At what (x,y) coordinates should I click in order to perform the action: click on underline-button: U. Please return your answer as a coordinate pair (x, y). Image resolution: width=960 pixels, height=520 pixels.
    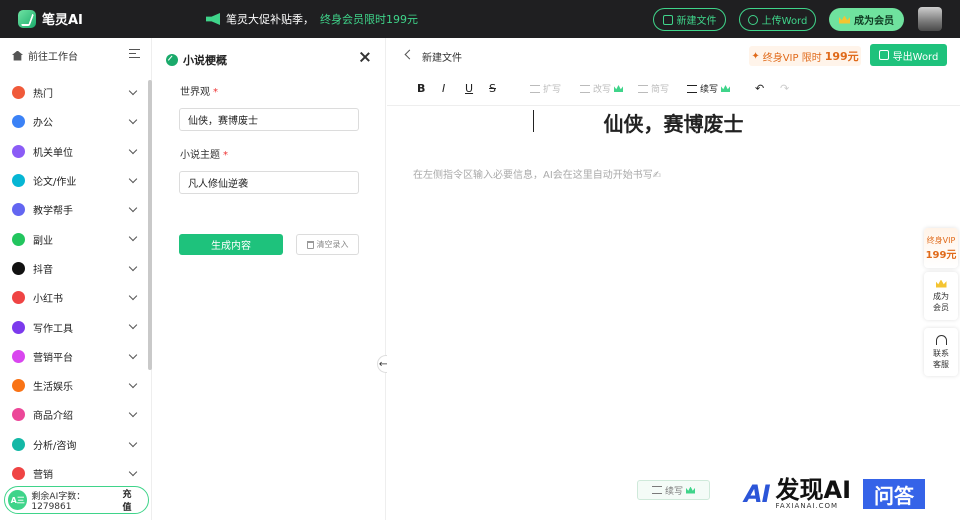
    Looking at the image, I should click on (469, 88).